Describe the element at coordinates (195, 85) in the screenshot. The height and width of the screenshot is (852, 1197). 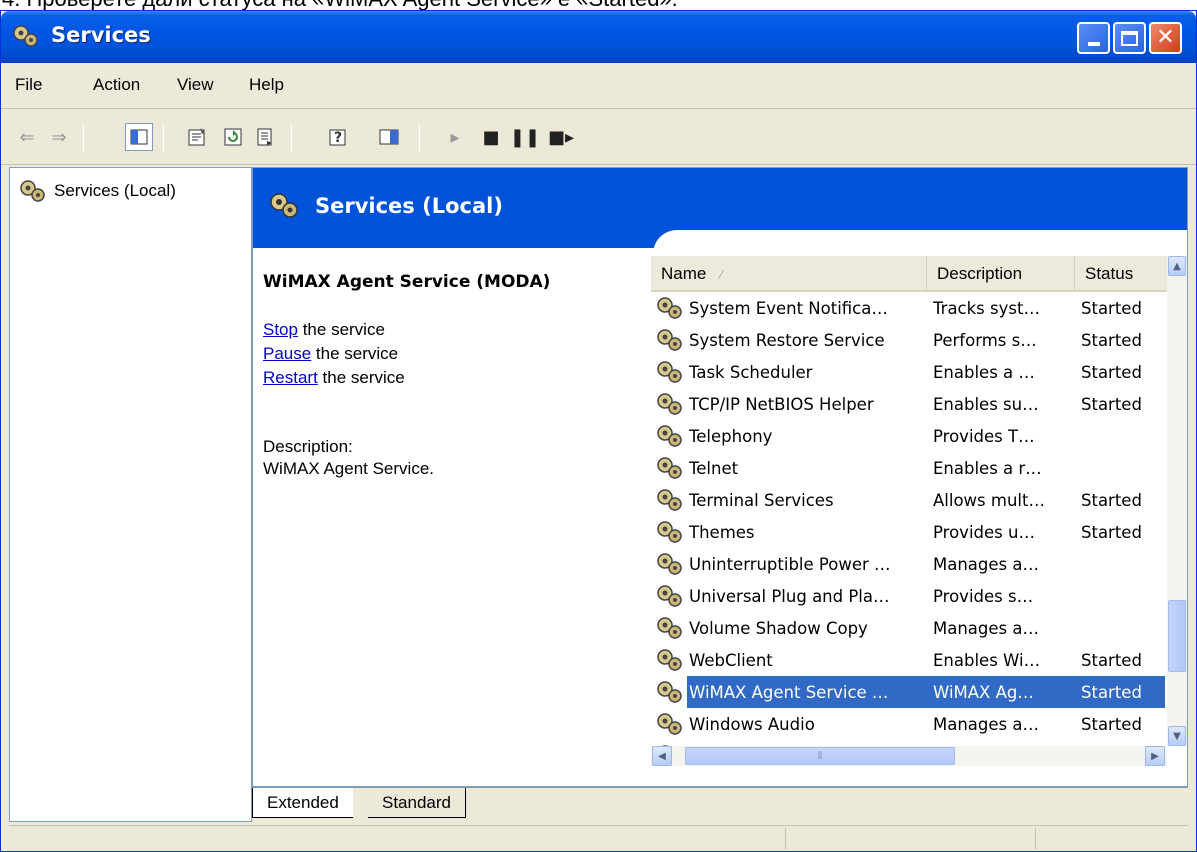
I see `menu-view: View` at that location.